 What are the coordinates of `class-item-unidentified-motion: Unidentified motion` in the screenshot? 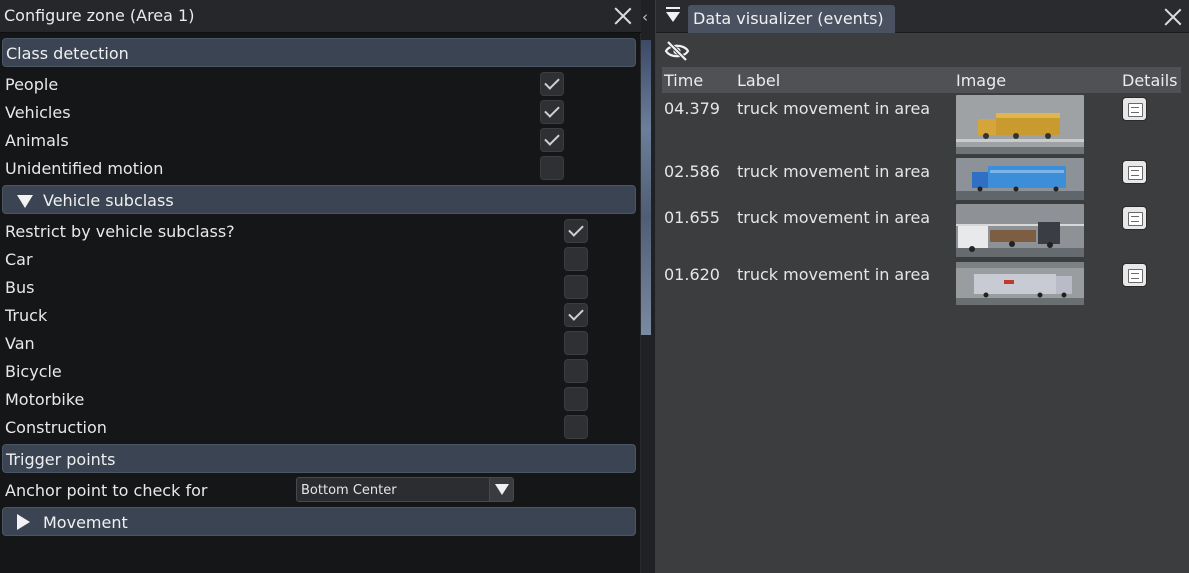 It's located at (320, 170).